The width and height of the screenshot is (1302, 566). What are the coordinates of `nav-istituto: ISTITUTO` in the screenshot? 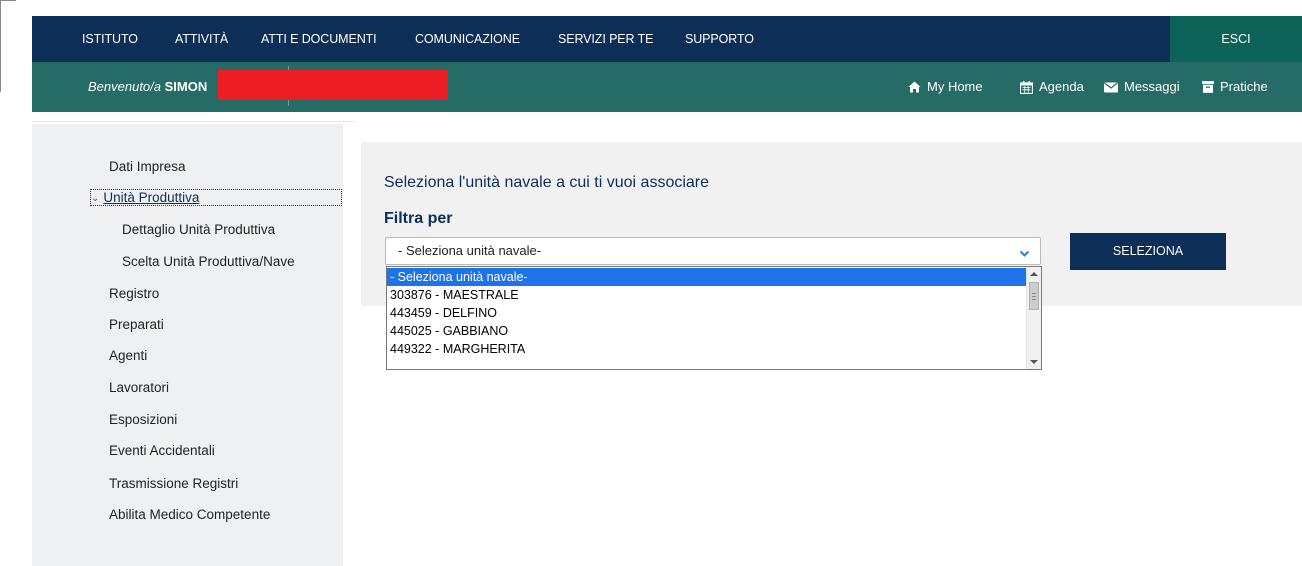 It's located at (110, 39).